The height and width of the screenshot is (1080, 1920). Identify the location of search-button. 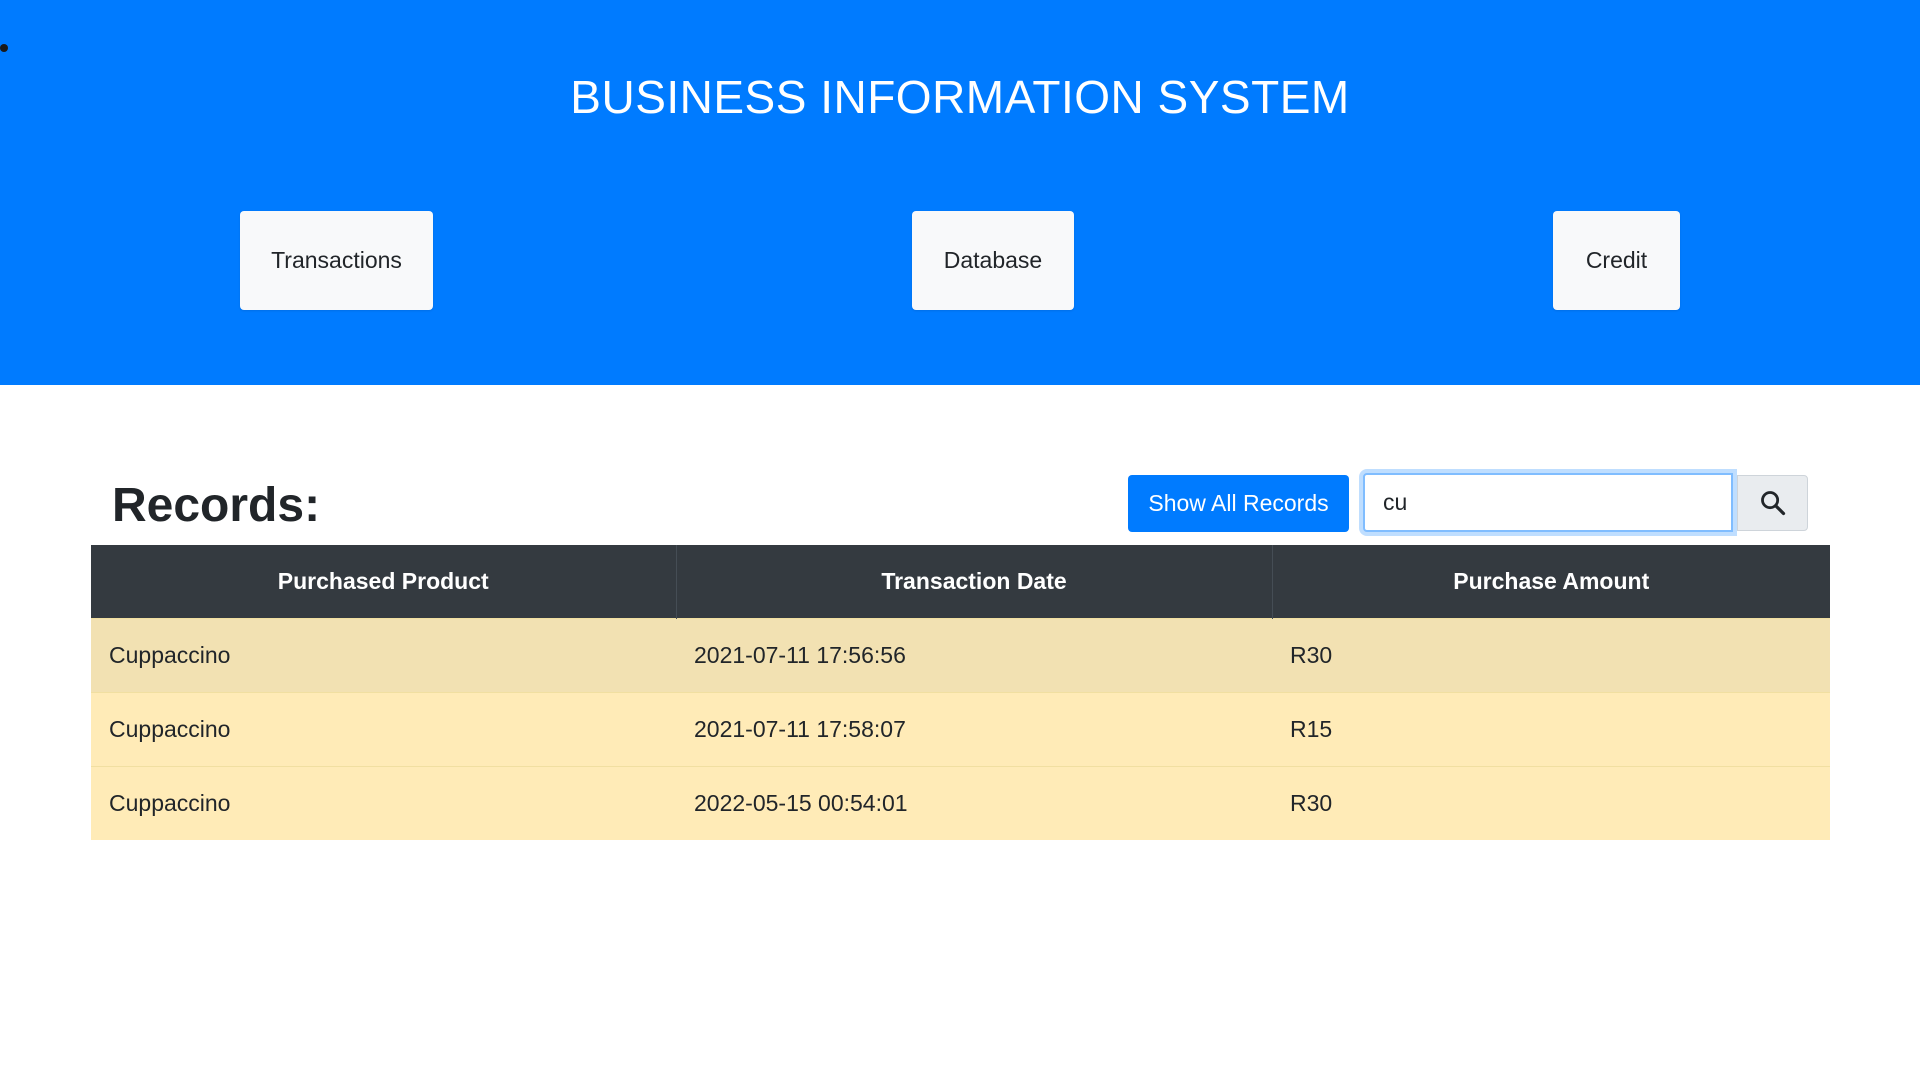
(1772, 503).